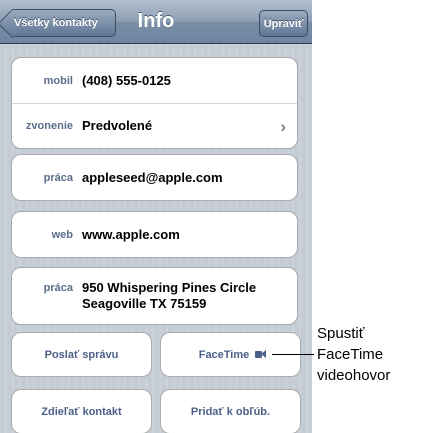 This screenshot has height=433, width=433. I want to click on share-contact-label: Zdieľať kontakt, so click(81, 411).